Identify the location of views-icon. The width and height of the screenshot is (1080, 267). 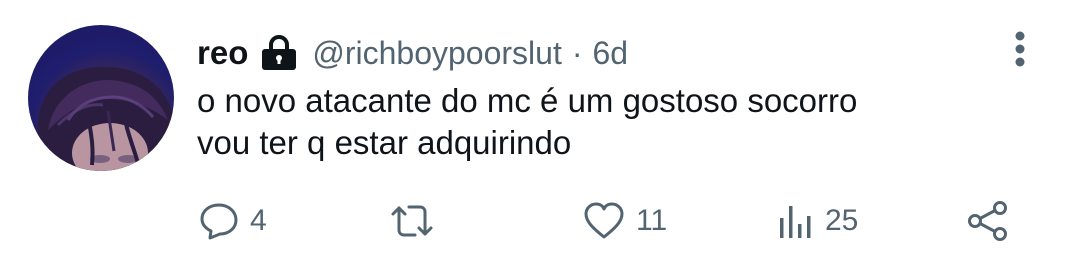
(796, 221).